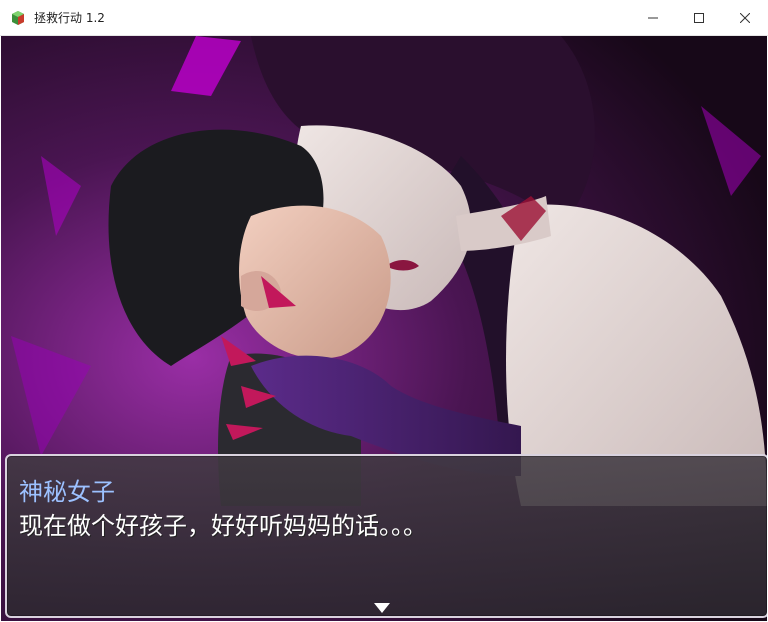 The height and width of the screenshot is (622, 768). I want to click on maximize-button, so click(699, 17).